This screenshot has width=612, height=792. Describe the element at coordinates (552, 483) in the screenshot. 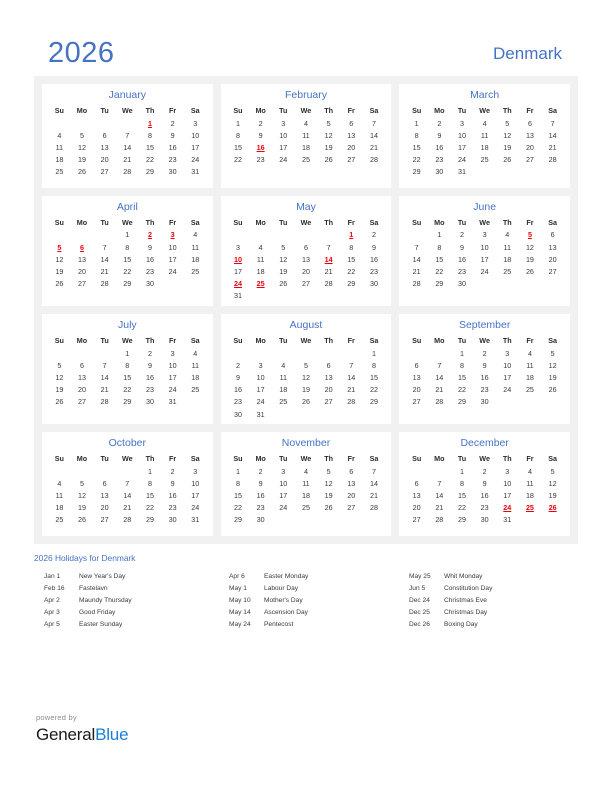

I see `day-cell: 12` at that location.